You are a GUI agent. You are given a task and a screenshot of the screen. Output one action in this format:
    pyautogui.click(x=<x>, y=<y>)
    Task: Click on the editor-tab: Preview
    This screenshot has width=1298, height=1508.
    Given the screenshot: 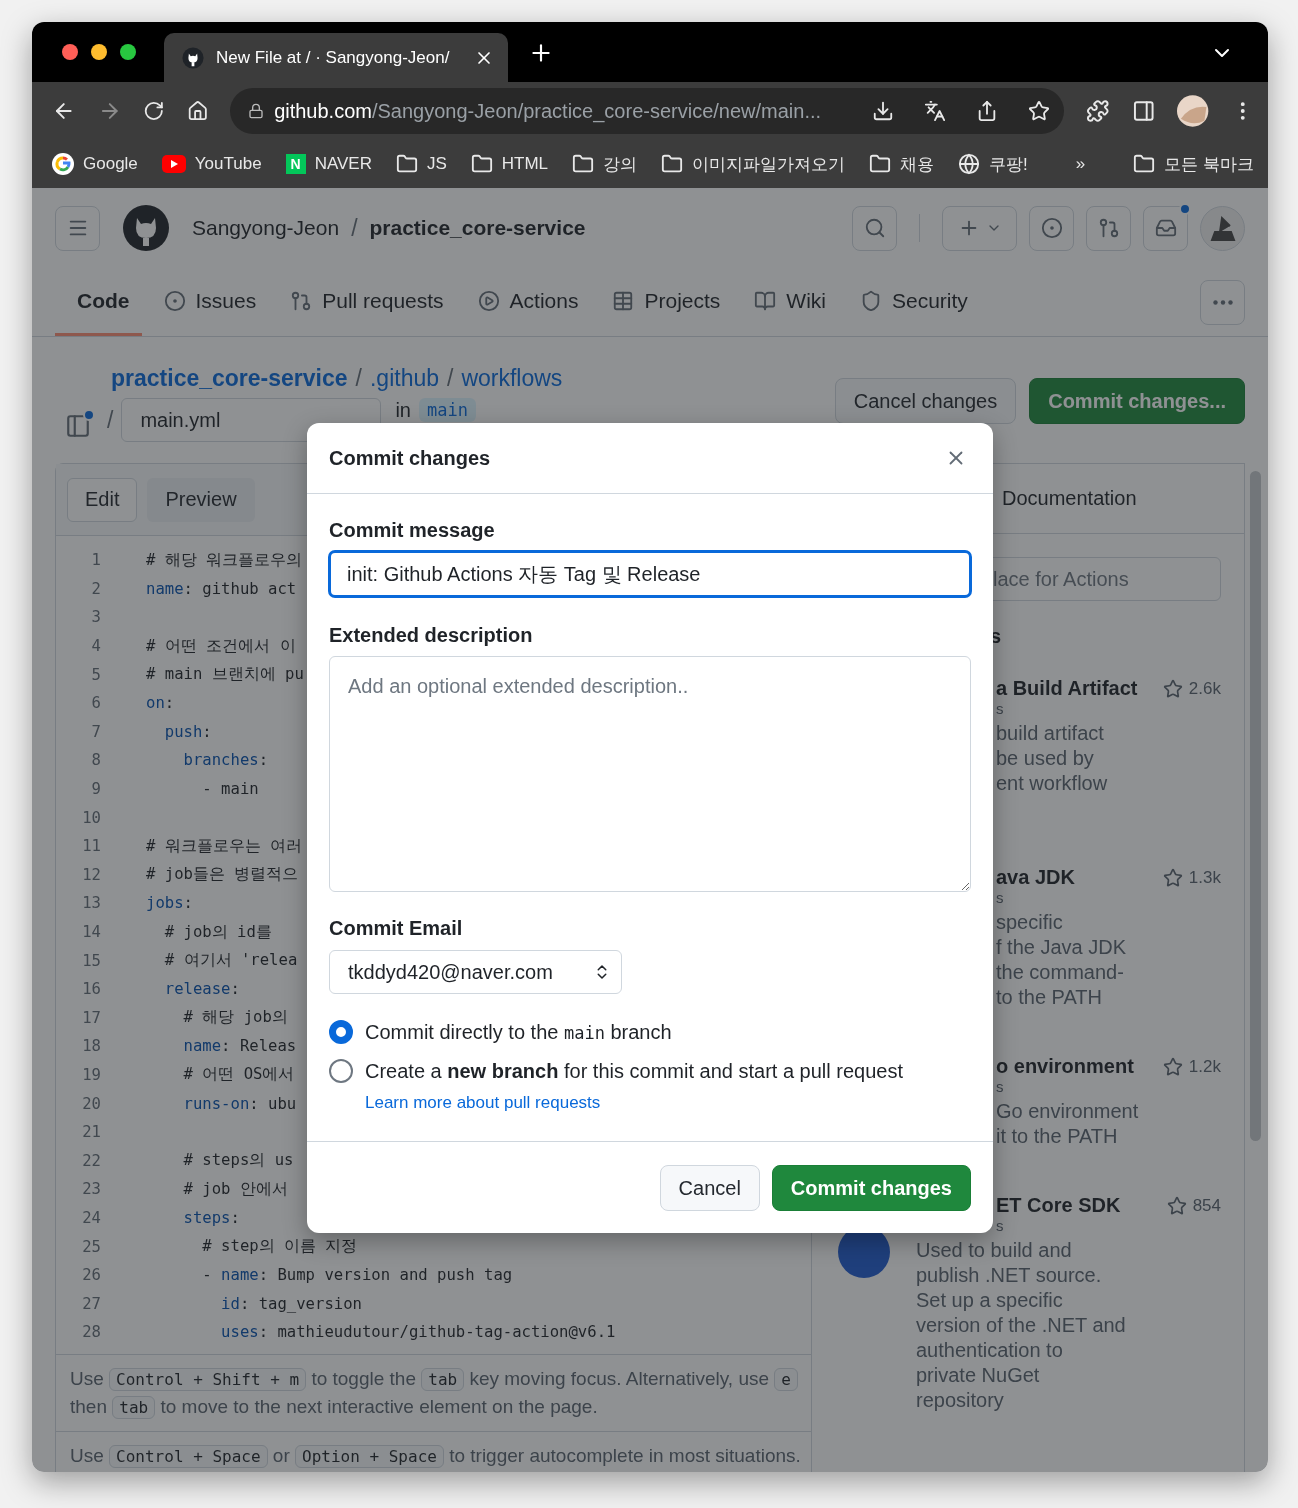 What is the action you would take?
    pyautogui.click(x=201, y=499)
    